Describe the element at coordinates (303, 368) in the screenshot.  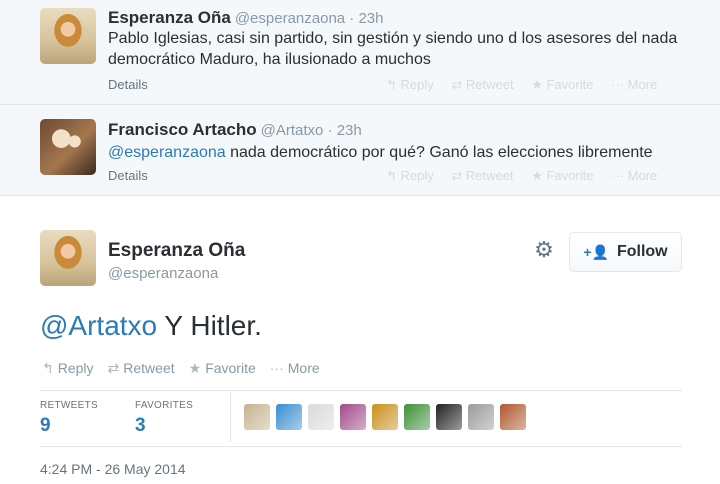
I see `more-label: More` at that location.